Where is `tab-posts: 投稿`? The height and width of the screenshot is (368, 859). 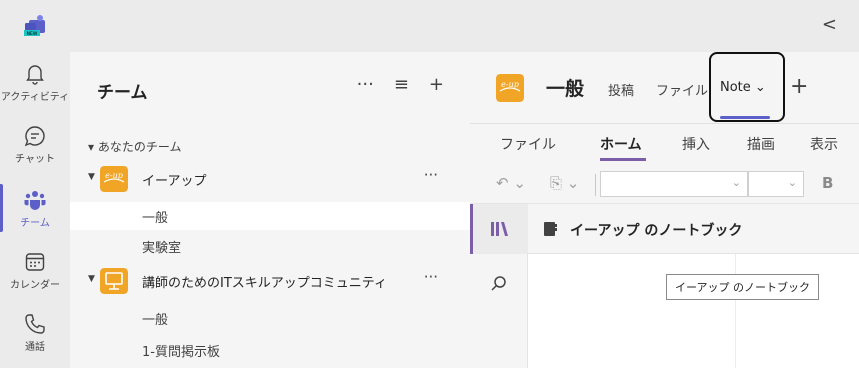 tab-posts: 投稿 is located at coordinates (621, 89).